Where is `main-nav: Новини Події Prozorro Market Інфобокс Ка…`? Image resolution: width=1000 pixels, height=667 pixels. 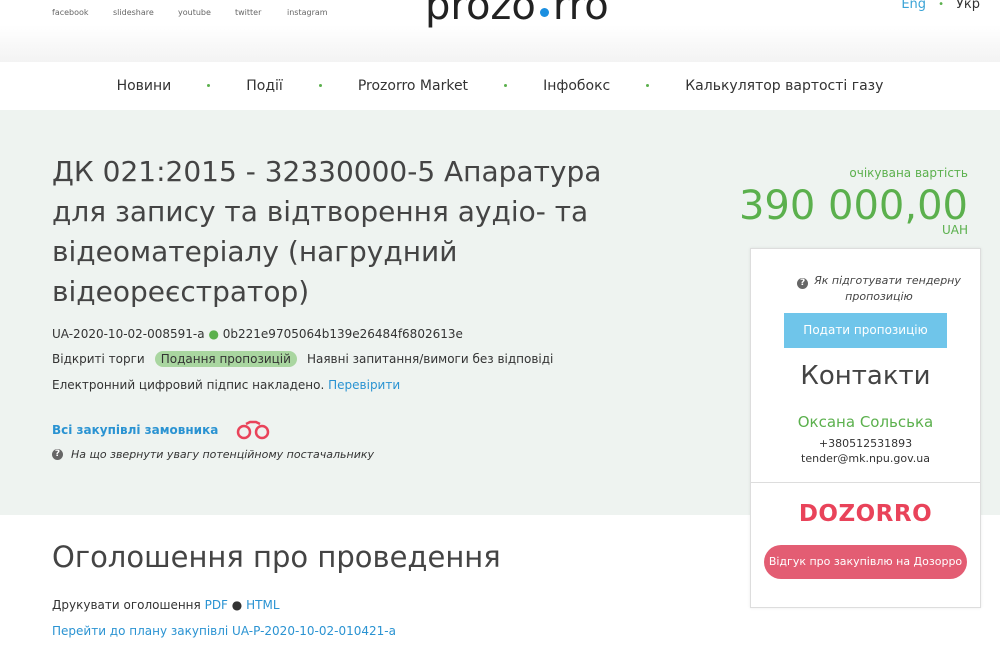
main-nav: Новини Події Prozorro Market Інфобокс Ка… is located at coordinates (500, 86).